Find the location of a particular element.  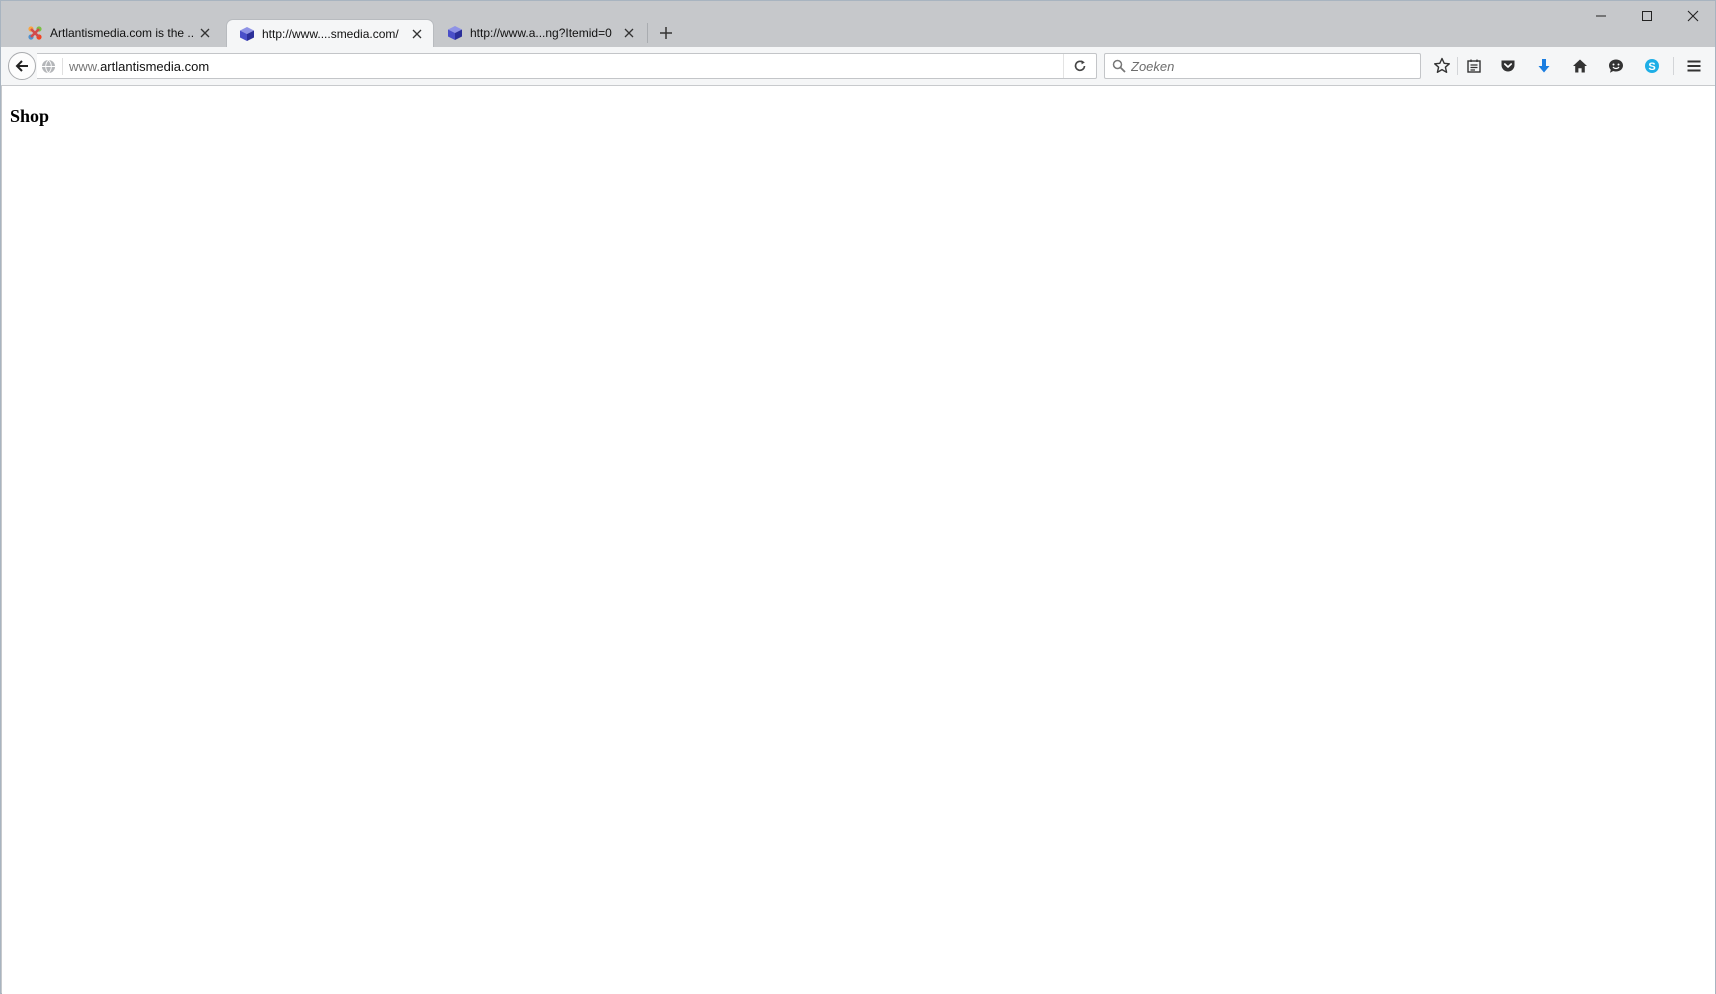

pocket-button is located at coordinates (1508, 66).